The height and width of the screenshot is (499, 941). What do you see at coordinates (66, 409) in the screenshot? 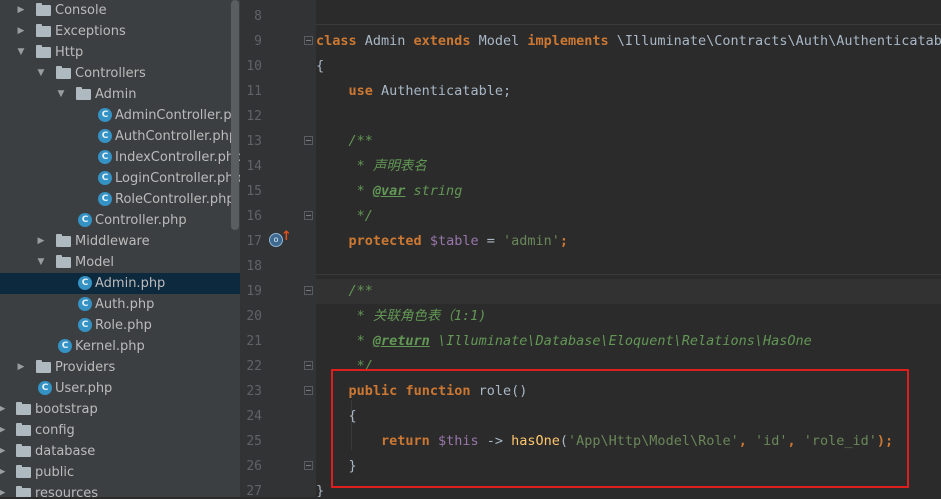
I see `tree-item-label: bootstrap` at bounding box center [66, 409].